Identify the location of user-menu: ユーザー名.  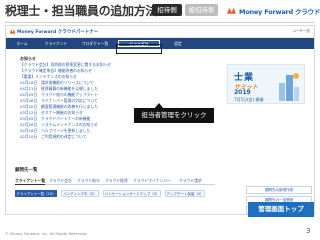
(301, 31).